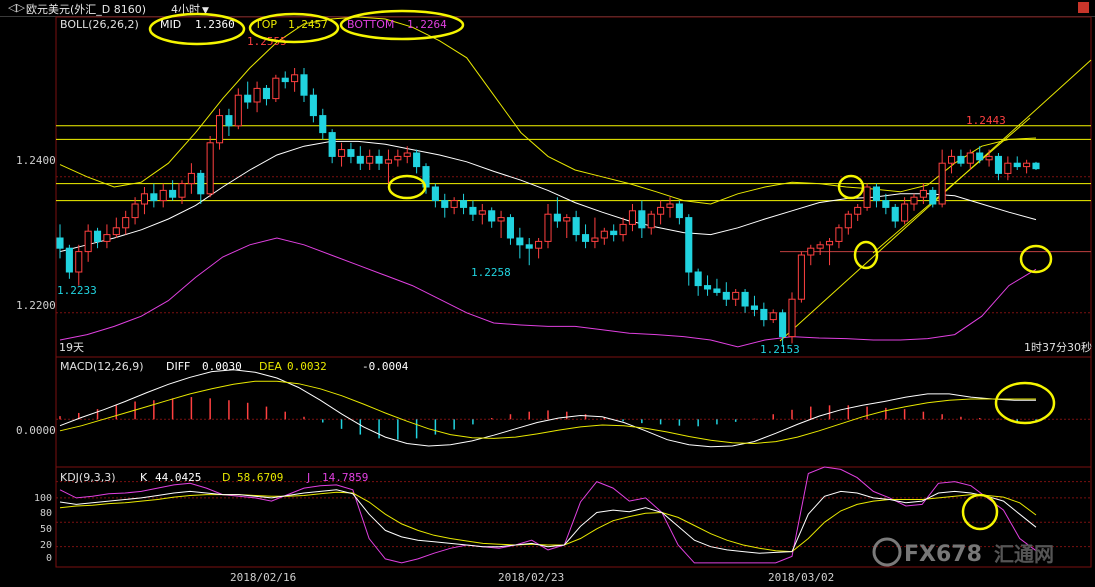 The height and width of the screenshot is (587, 1095). Describe the element at coordinates (178, 477) in the screenshot. I see `kdj-k-value: 44.0425` at that location.